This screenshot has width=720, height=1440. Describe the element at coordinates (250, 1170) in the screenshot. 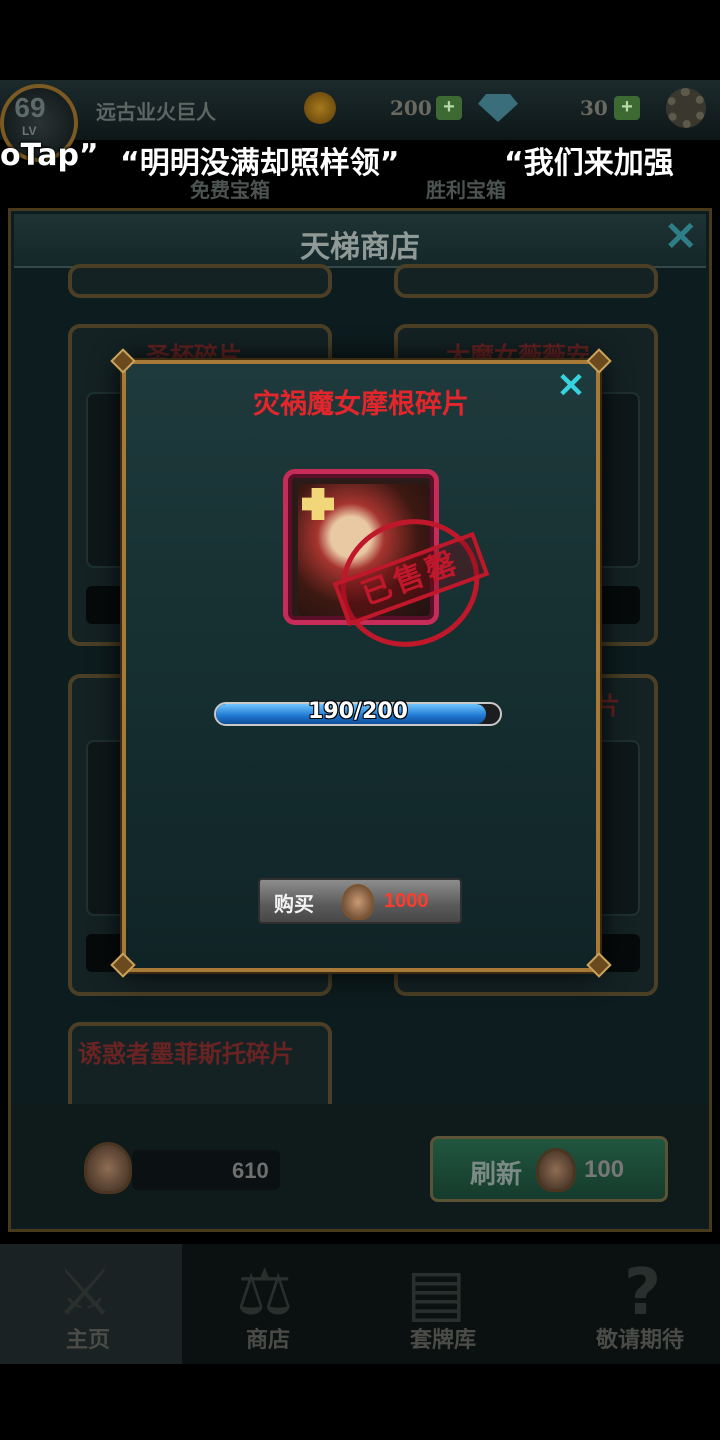

I see `medal-balance: 610` at that location.